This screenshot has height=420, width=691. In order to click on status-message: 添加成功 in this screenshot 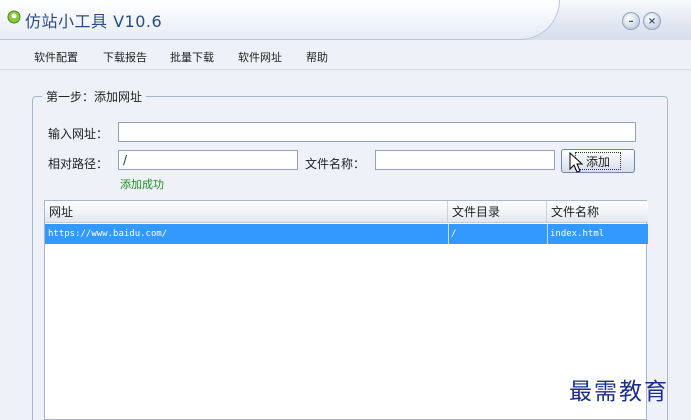, I will do `click(142, 184)`.